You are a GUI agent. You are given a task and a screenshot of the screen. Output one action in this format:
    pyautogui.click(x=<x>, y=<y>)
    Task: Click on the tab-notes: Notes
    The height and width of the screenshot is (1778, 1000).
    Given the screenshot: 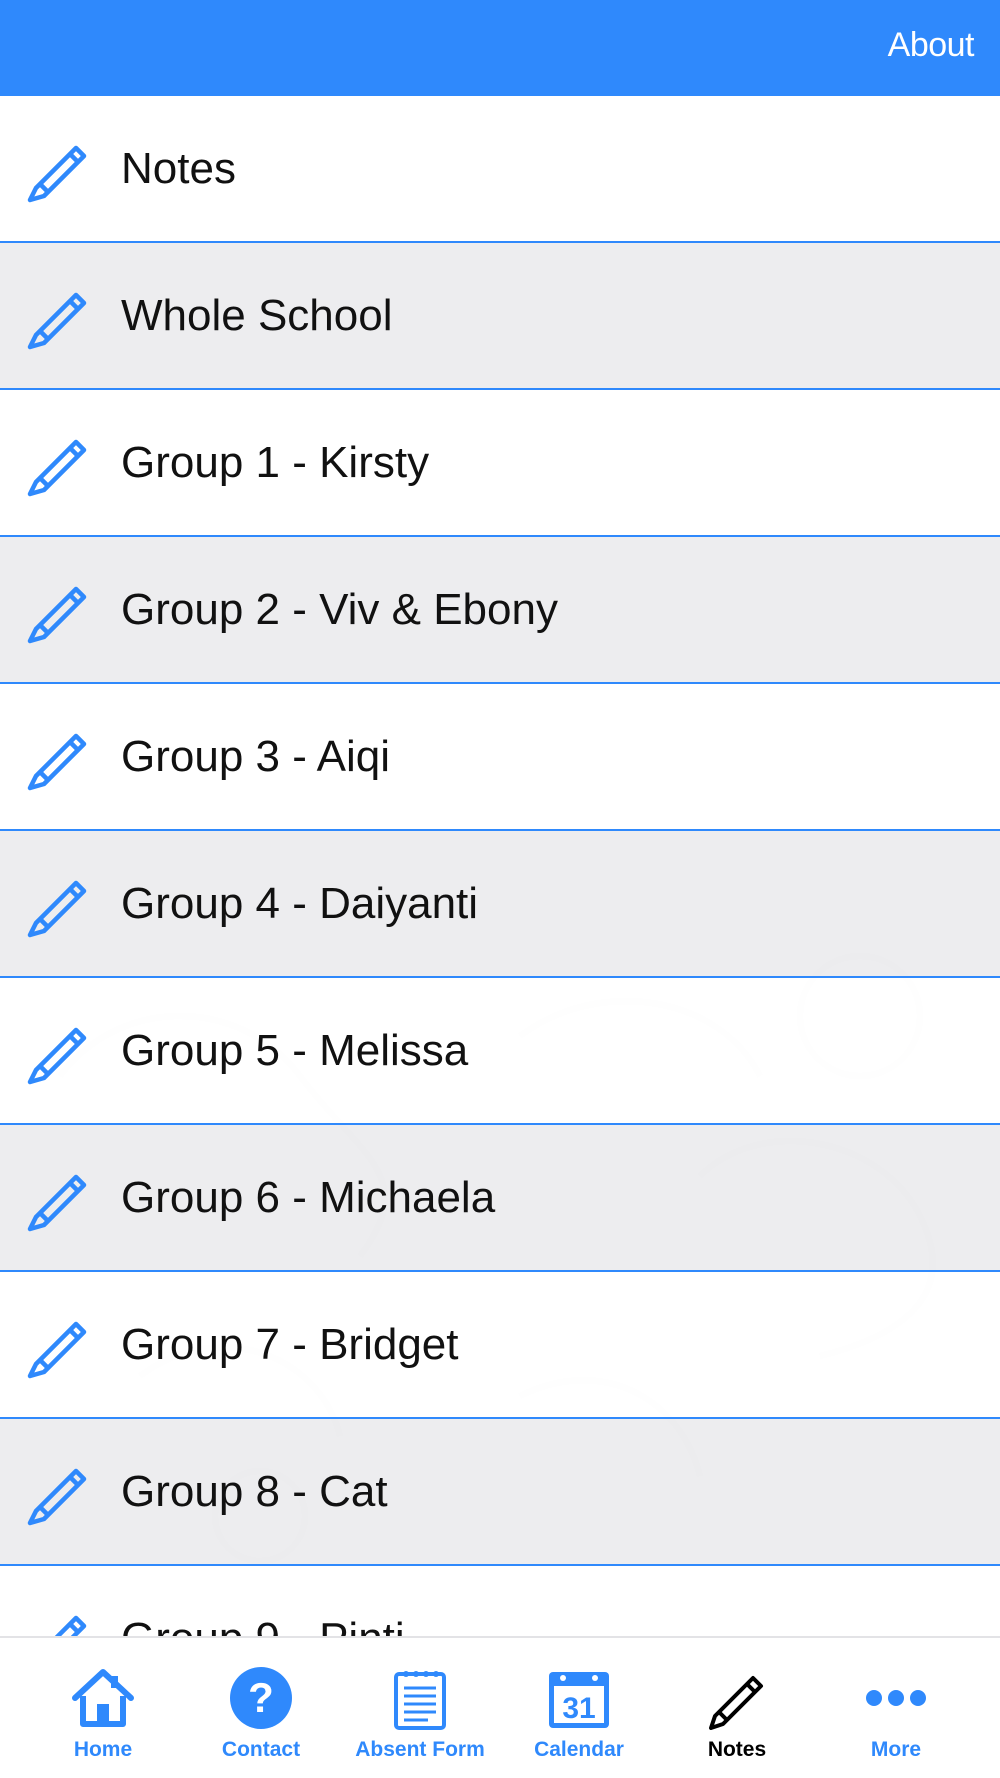 What is the action you would take?
    pyautogui.click(x=737, y=1708)
    